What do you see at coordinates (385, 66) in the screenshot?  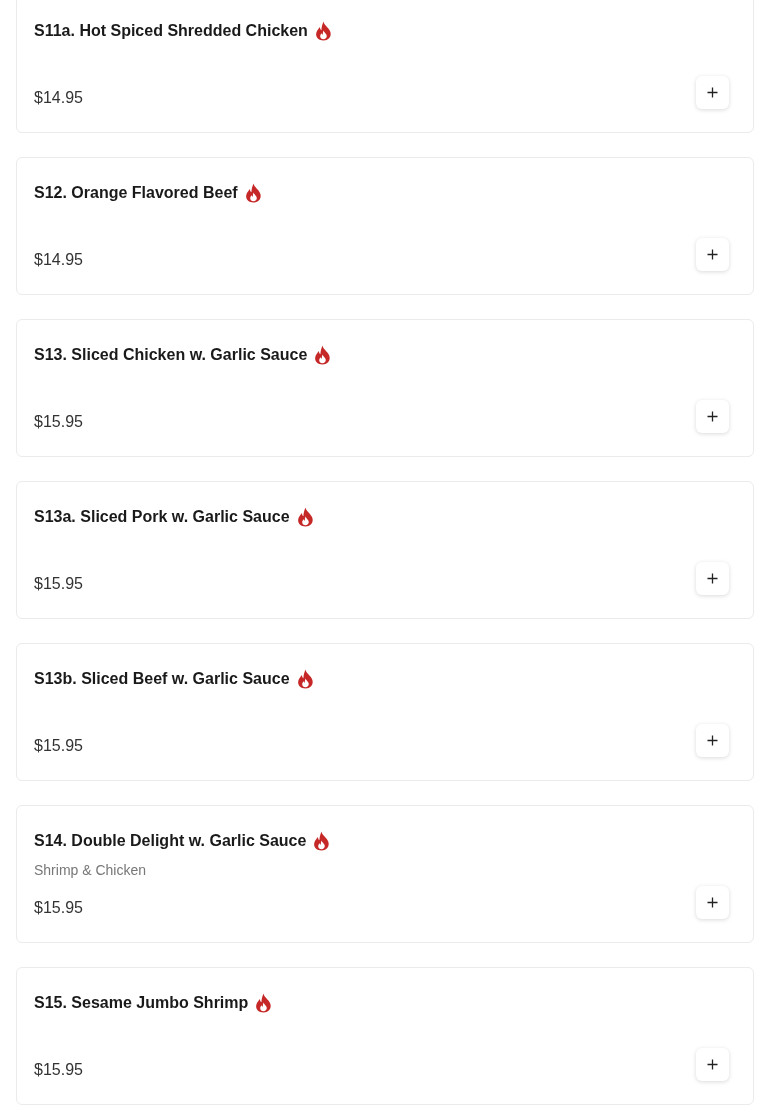 I see `menu-item-card: S11a. Hot Spiced Shredded Chicken $14.95` at bounding box center [385, 66].